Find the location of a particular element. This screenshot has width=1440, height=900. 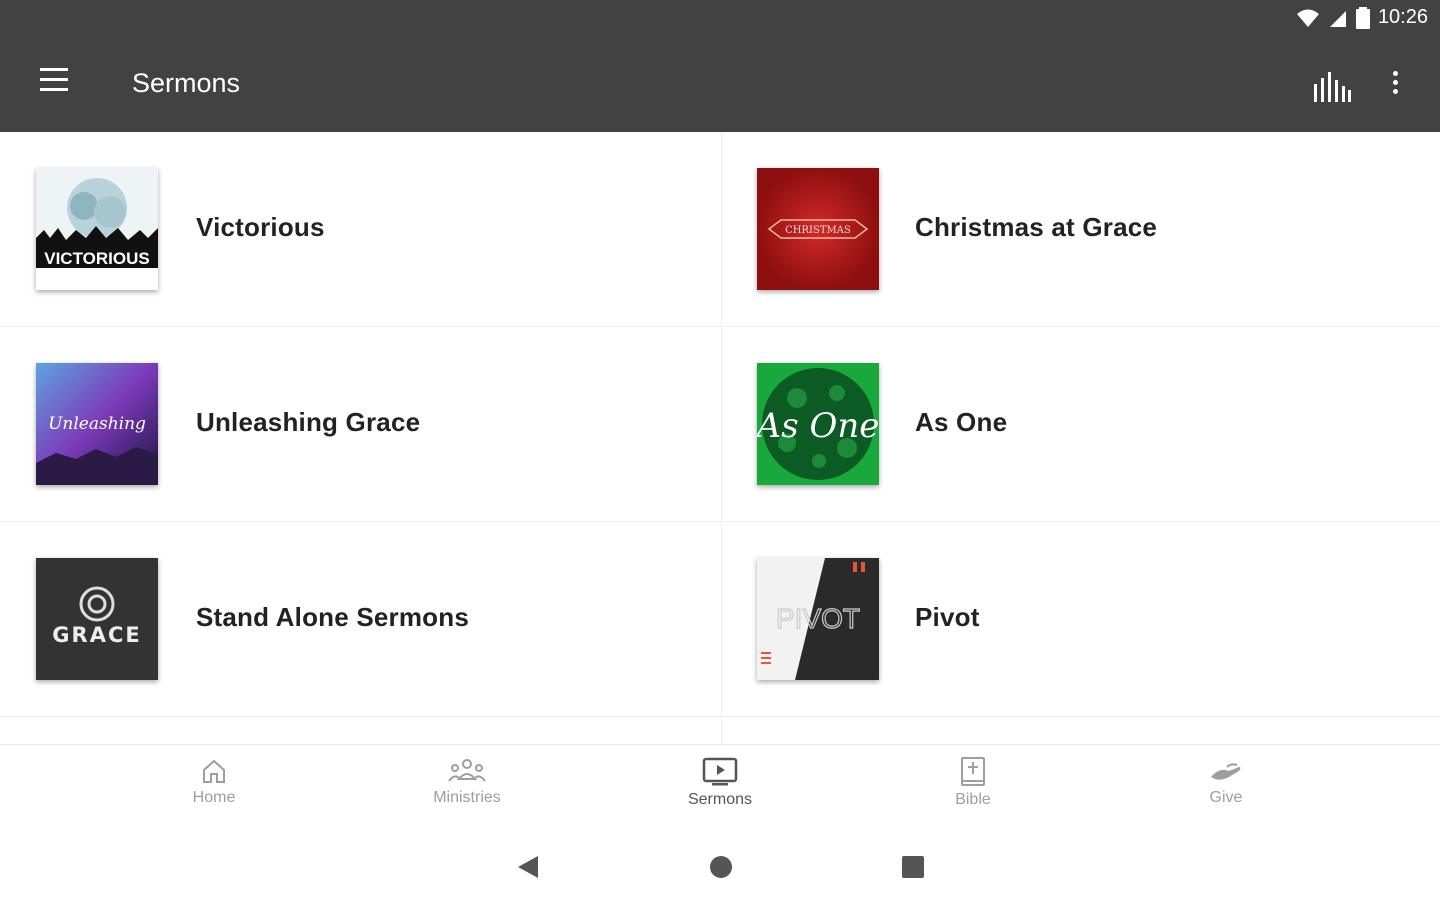

sermon-thumbnail-unleashing: Unleashing is located at coordinates (97, 424).